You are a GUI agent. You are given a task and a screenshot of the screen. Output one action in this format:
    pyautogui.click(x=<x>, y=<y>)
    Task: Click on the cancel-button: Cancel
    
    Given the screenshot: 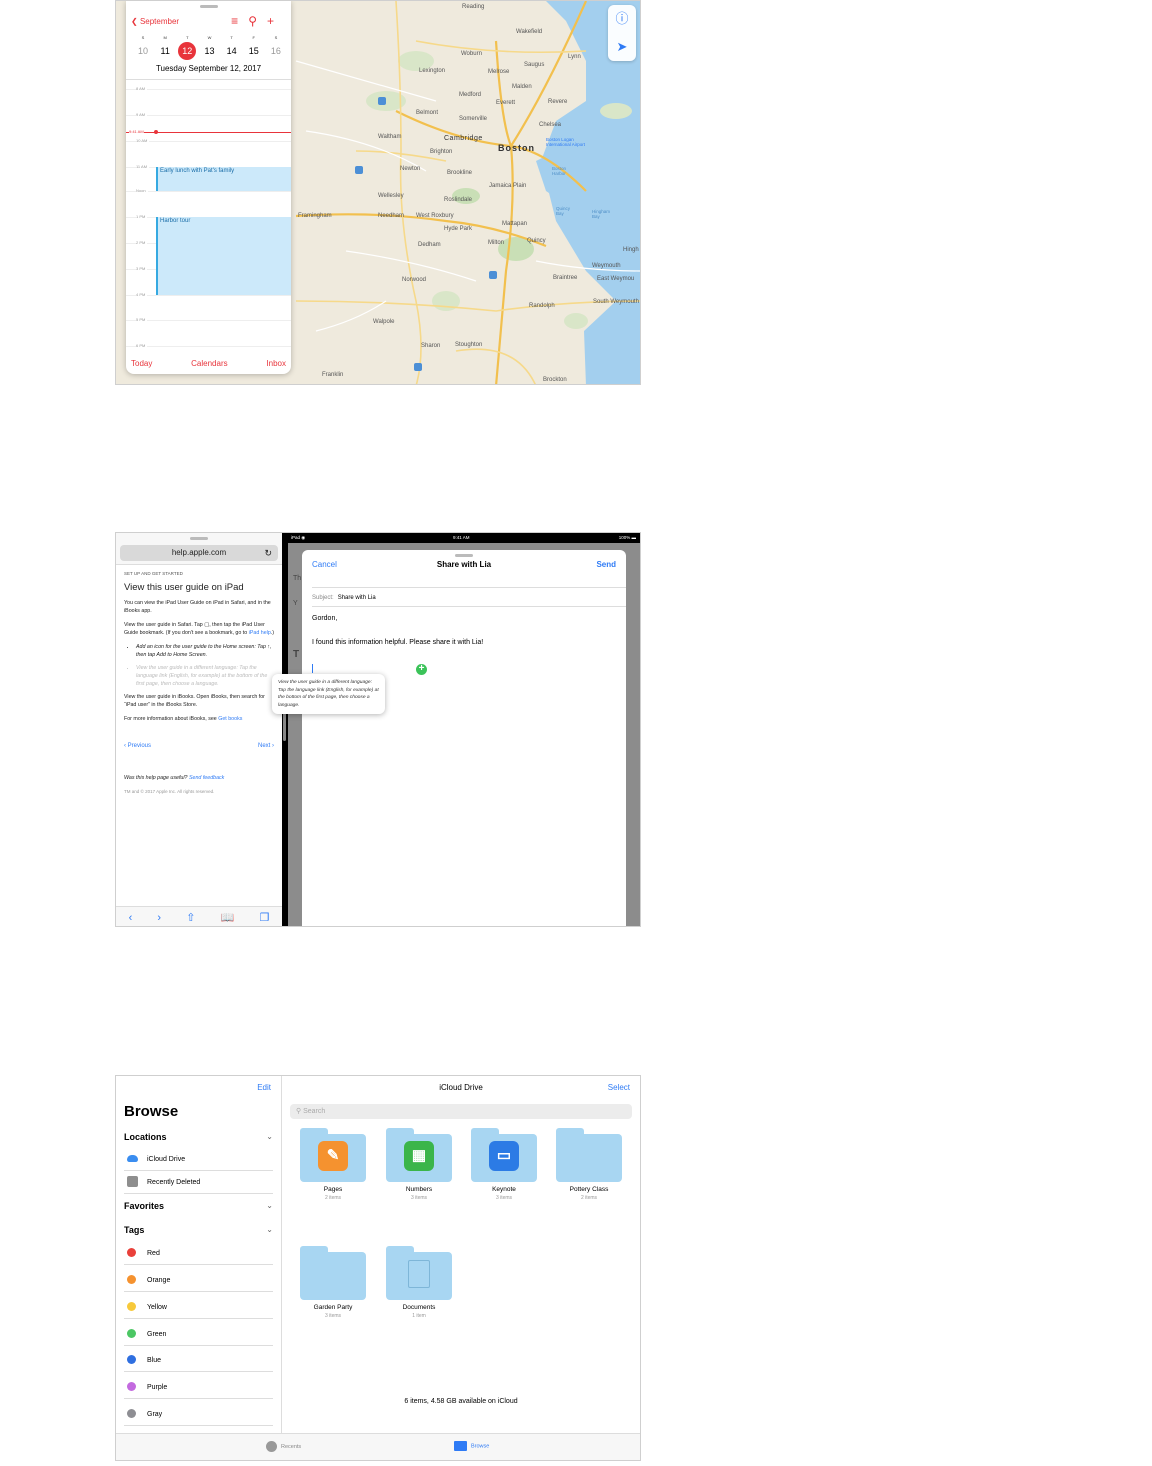 What is the action you would take?
    pyautogui.click(x=324, y=564)
    